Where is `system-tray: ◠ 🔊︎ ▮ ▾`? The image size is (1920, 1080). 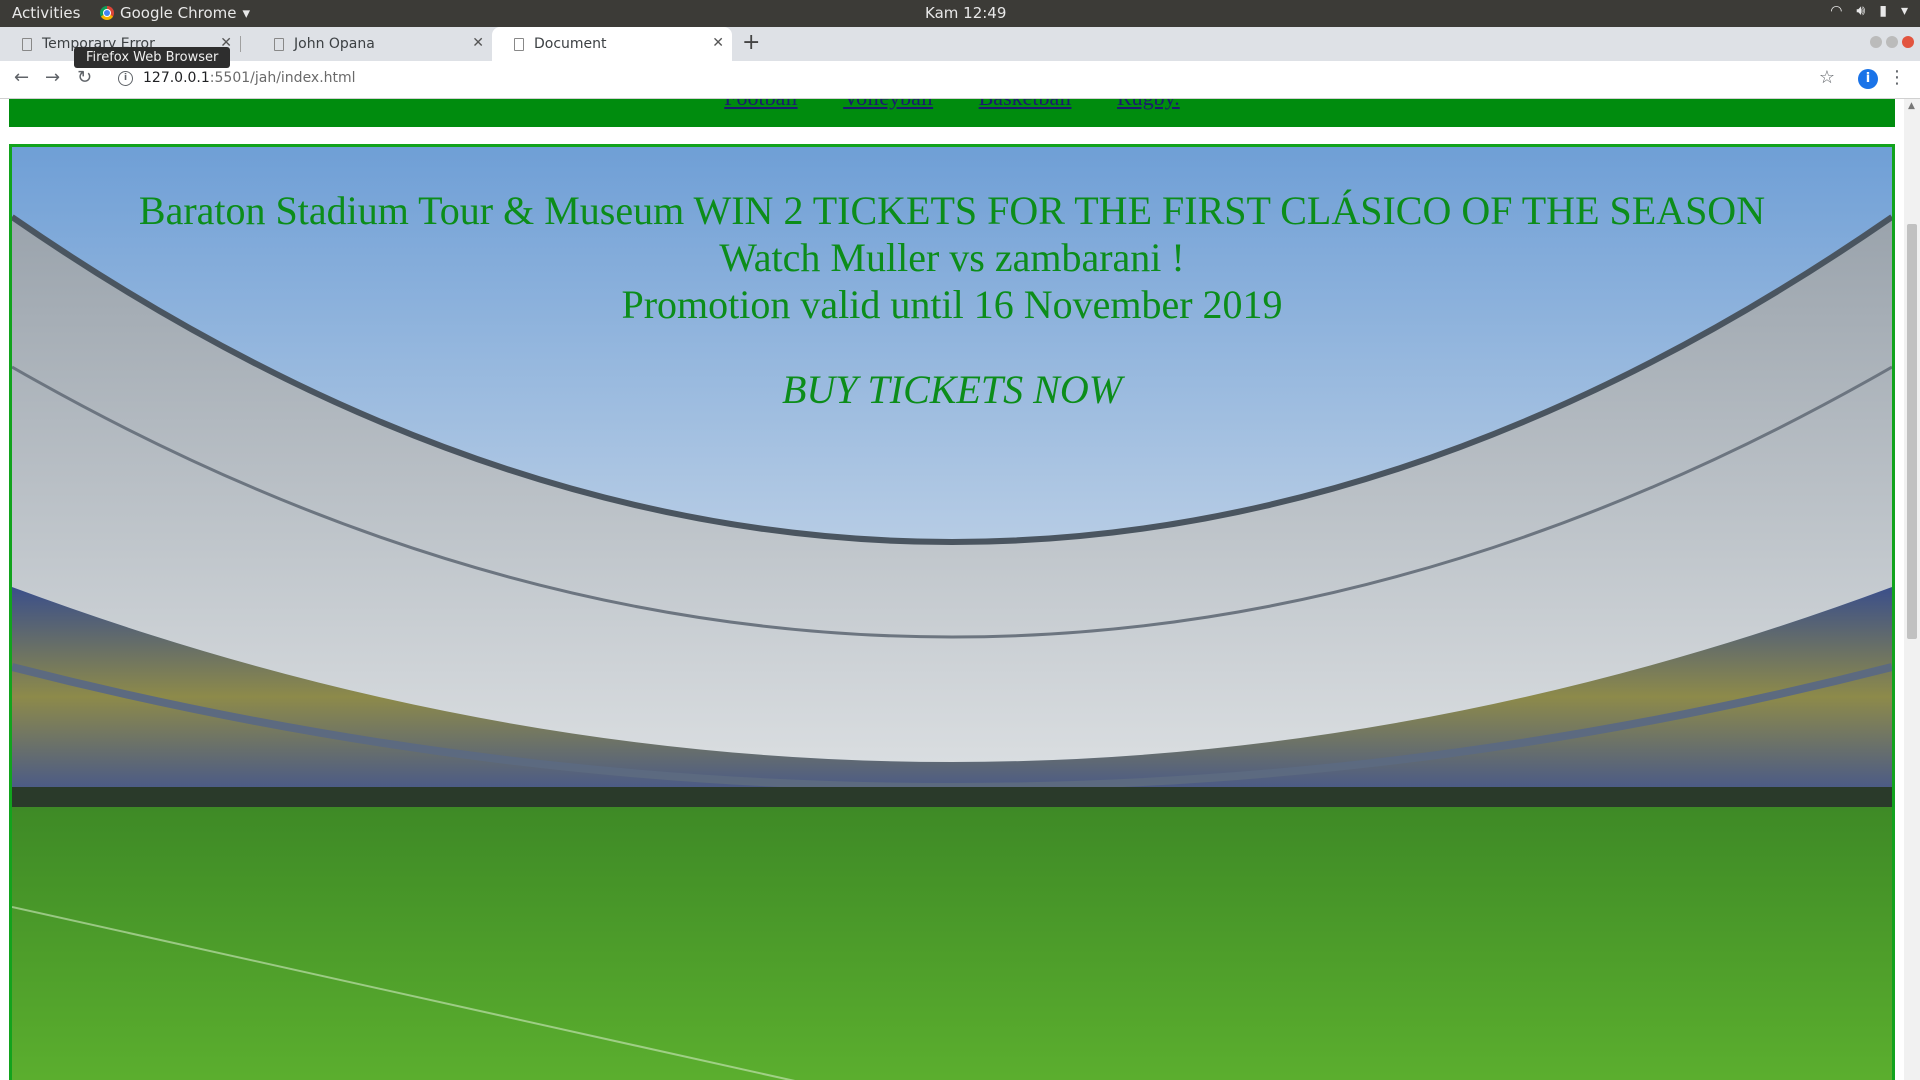 system-tray: ◠ 🔊︎ ▮ ▾ is located at coordinates (1869, 11).